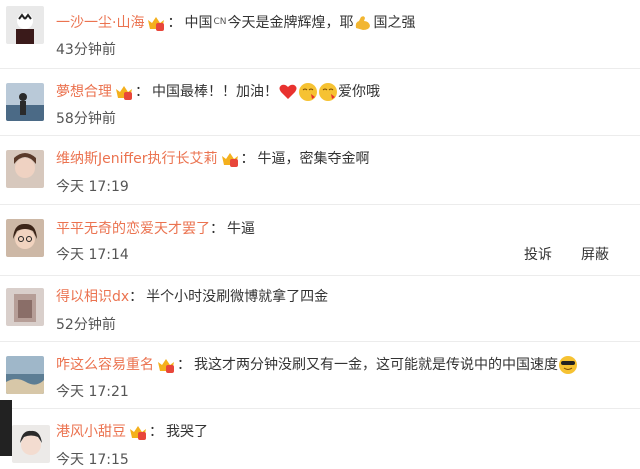 This screenshot has width=640, height=469. I want to click on comment-text: 我哭了, so click(187, 432).